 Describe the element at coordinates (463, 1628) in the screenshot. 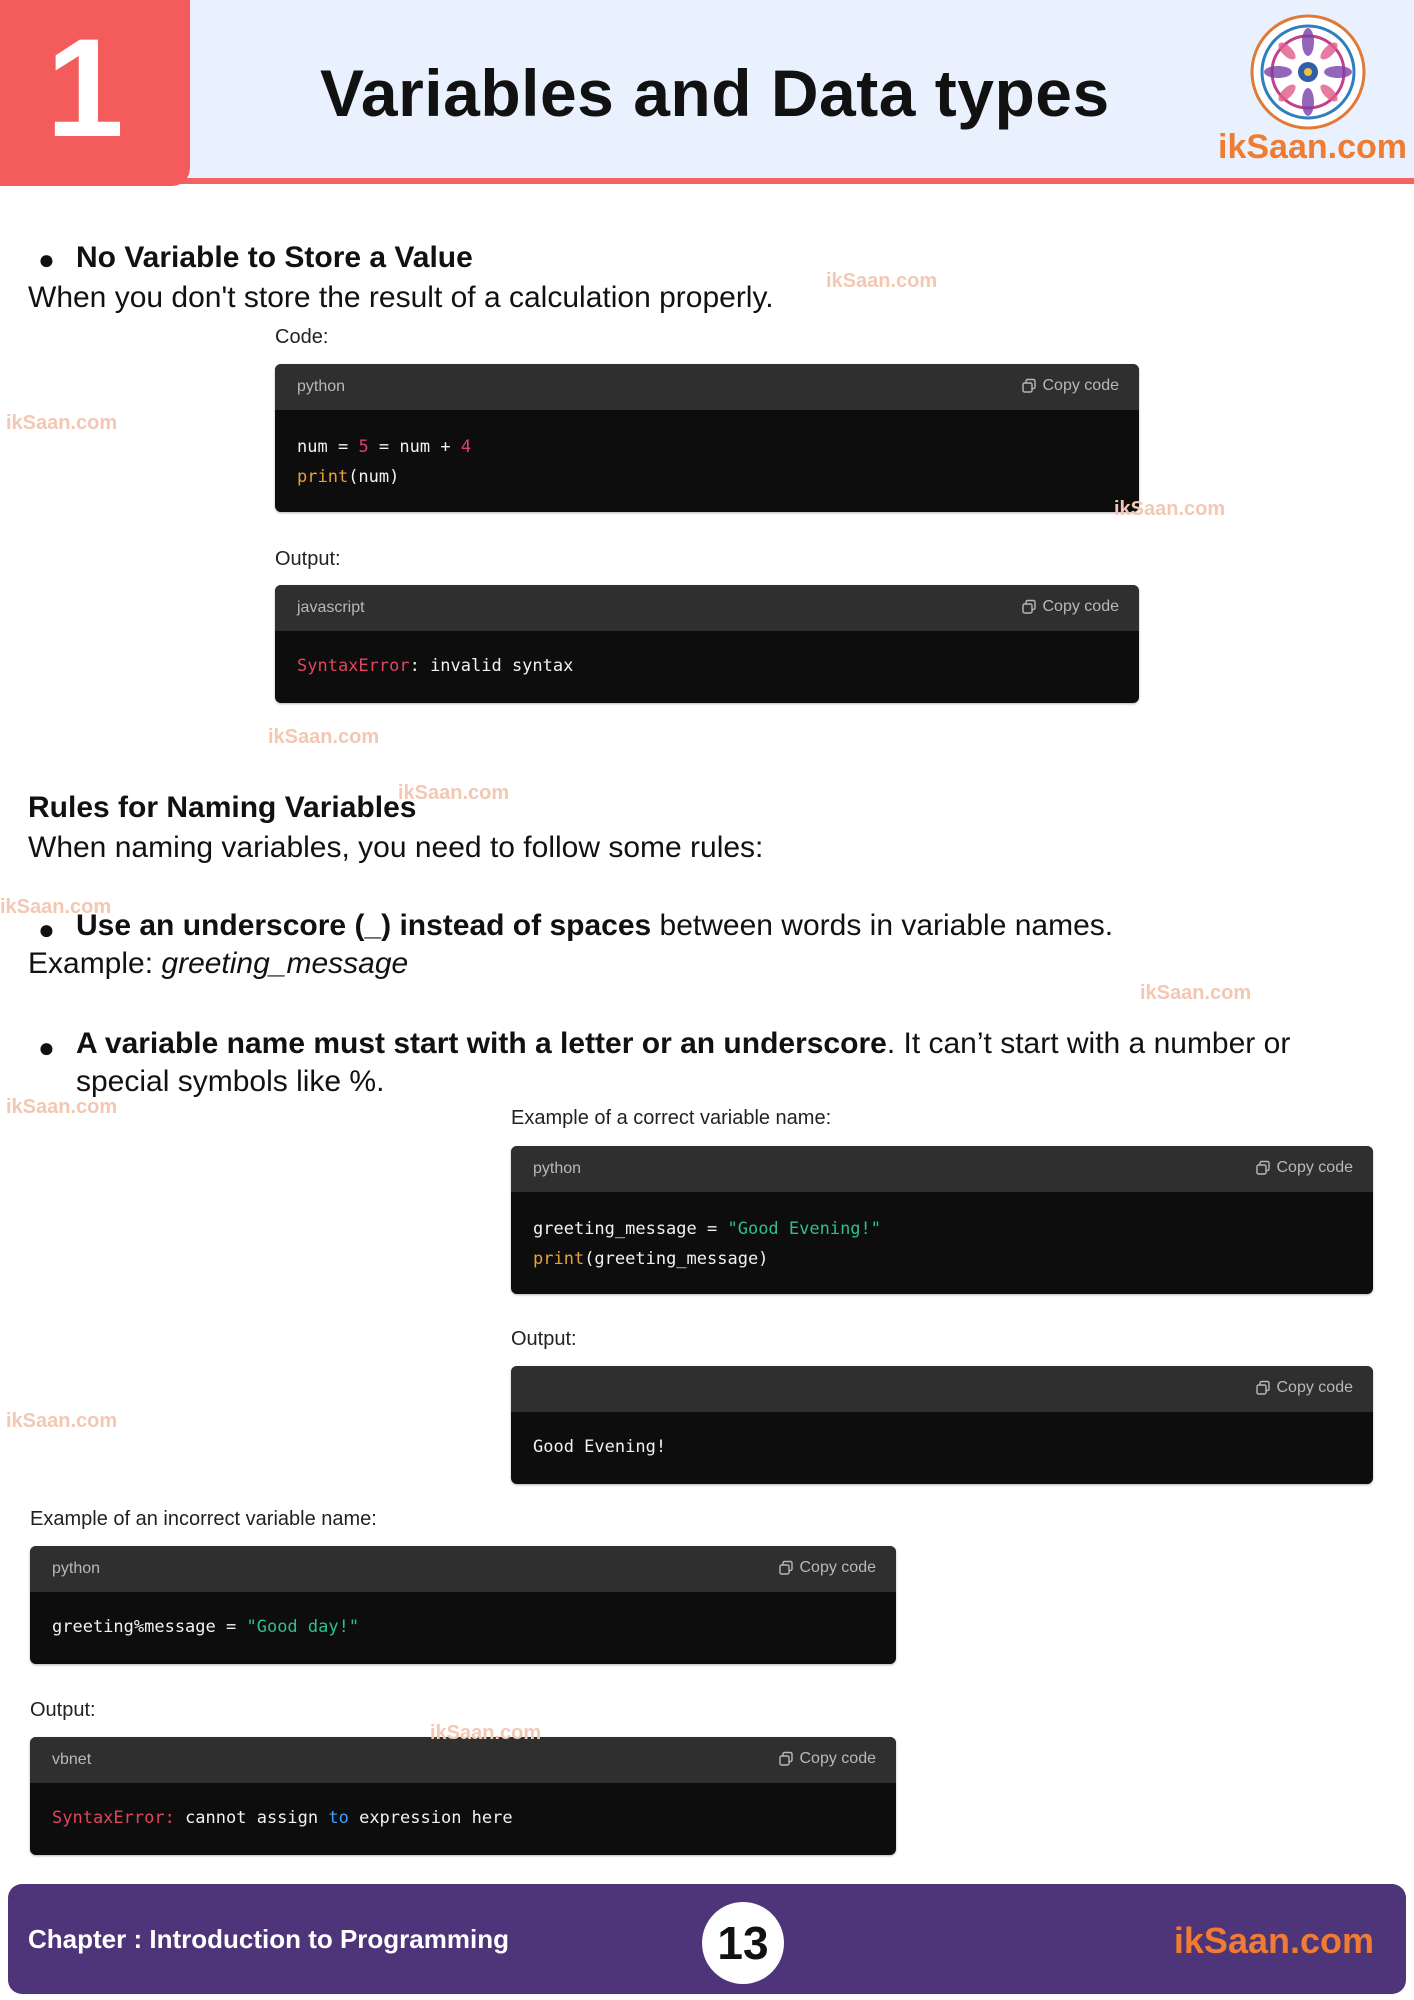

I see `code-content: greeting%message = "Good day!"` at that location.